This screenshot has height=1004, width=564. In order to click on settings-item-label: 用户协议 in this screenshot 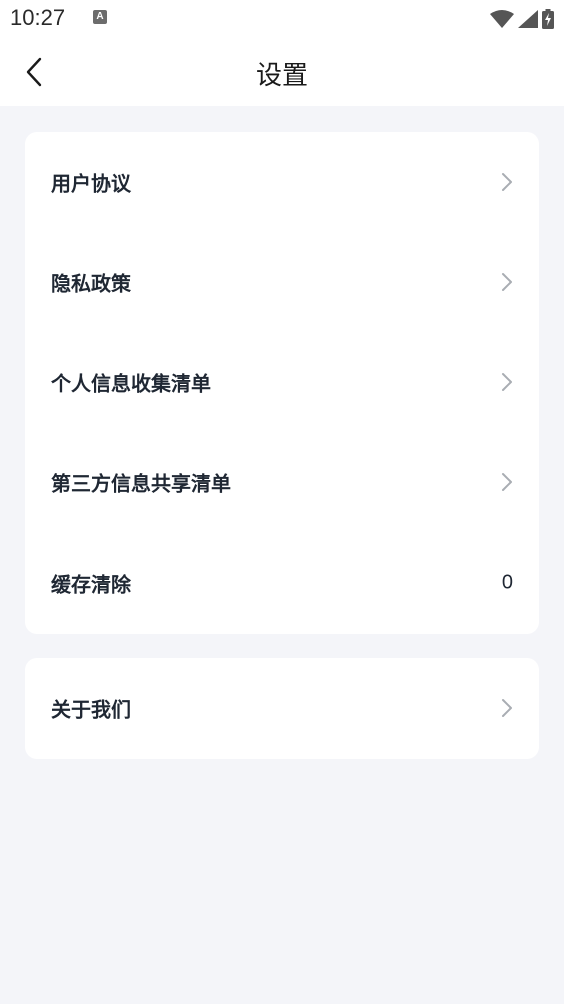, I will do `click(91, 183)`.